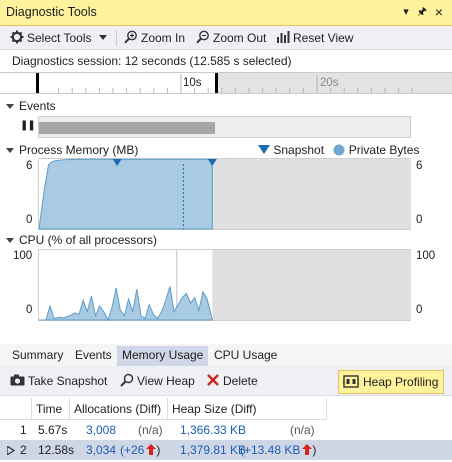  Describe the element at coordinates (401, 382) in the screenshot. I see `heap-profiling-label: Heap Profiling` at that location.